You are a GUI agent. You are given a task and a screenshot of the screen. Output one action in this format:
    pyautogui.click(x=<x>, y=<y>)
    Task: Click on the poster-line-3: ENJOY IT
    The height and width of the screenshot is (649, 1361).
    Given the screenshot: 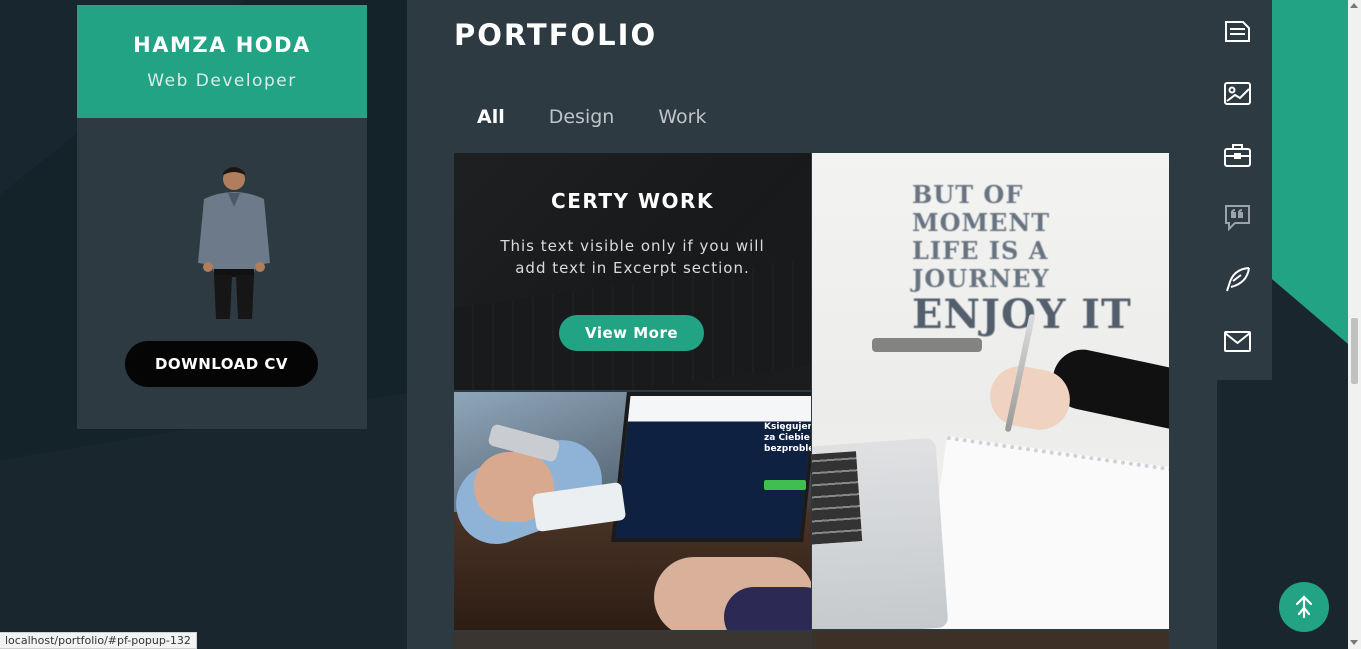 What is the action you would take?
    pyautogui.click(x=1022, y=314)
    